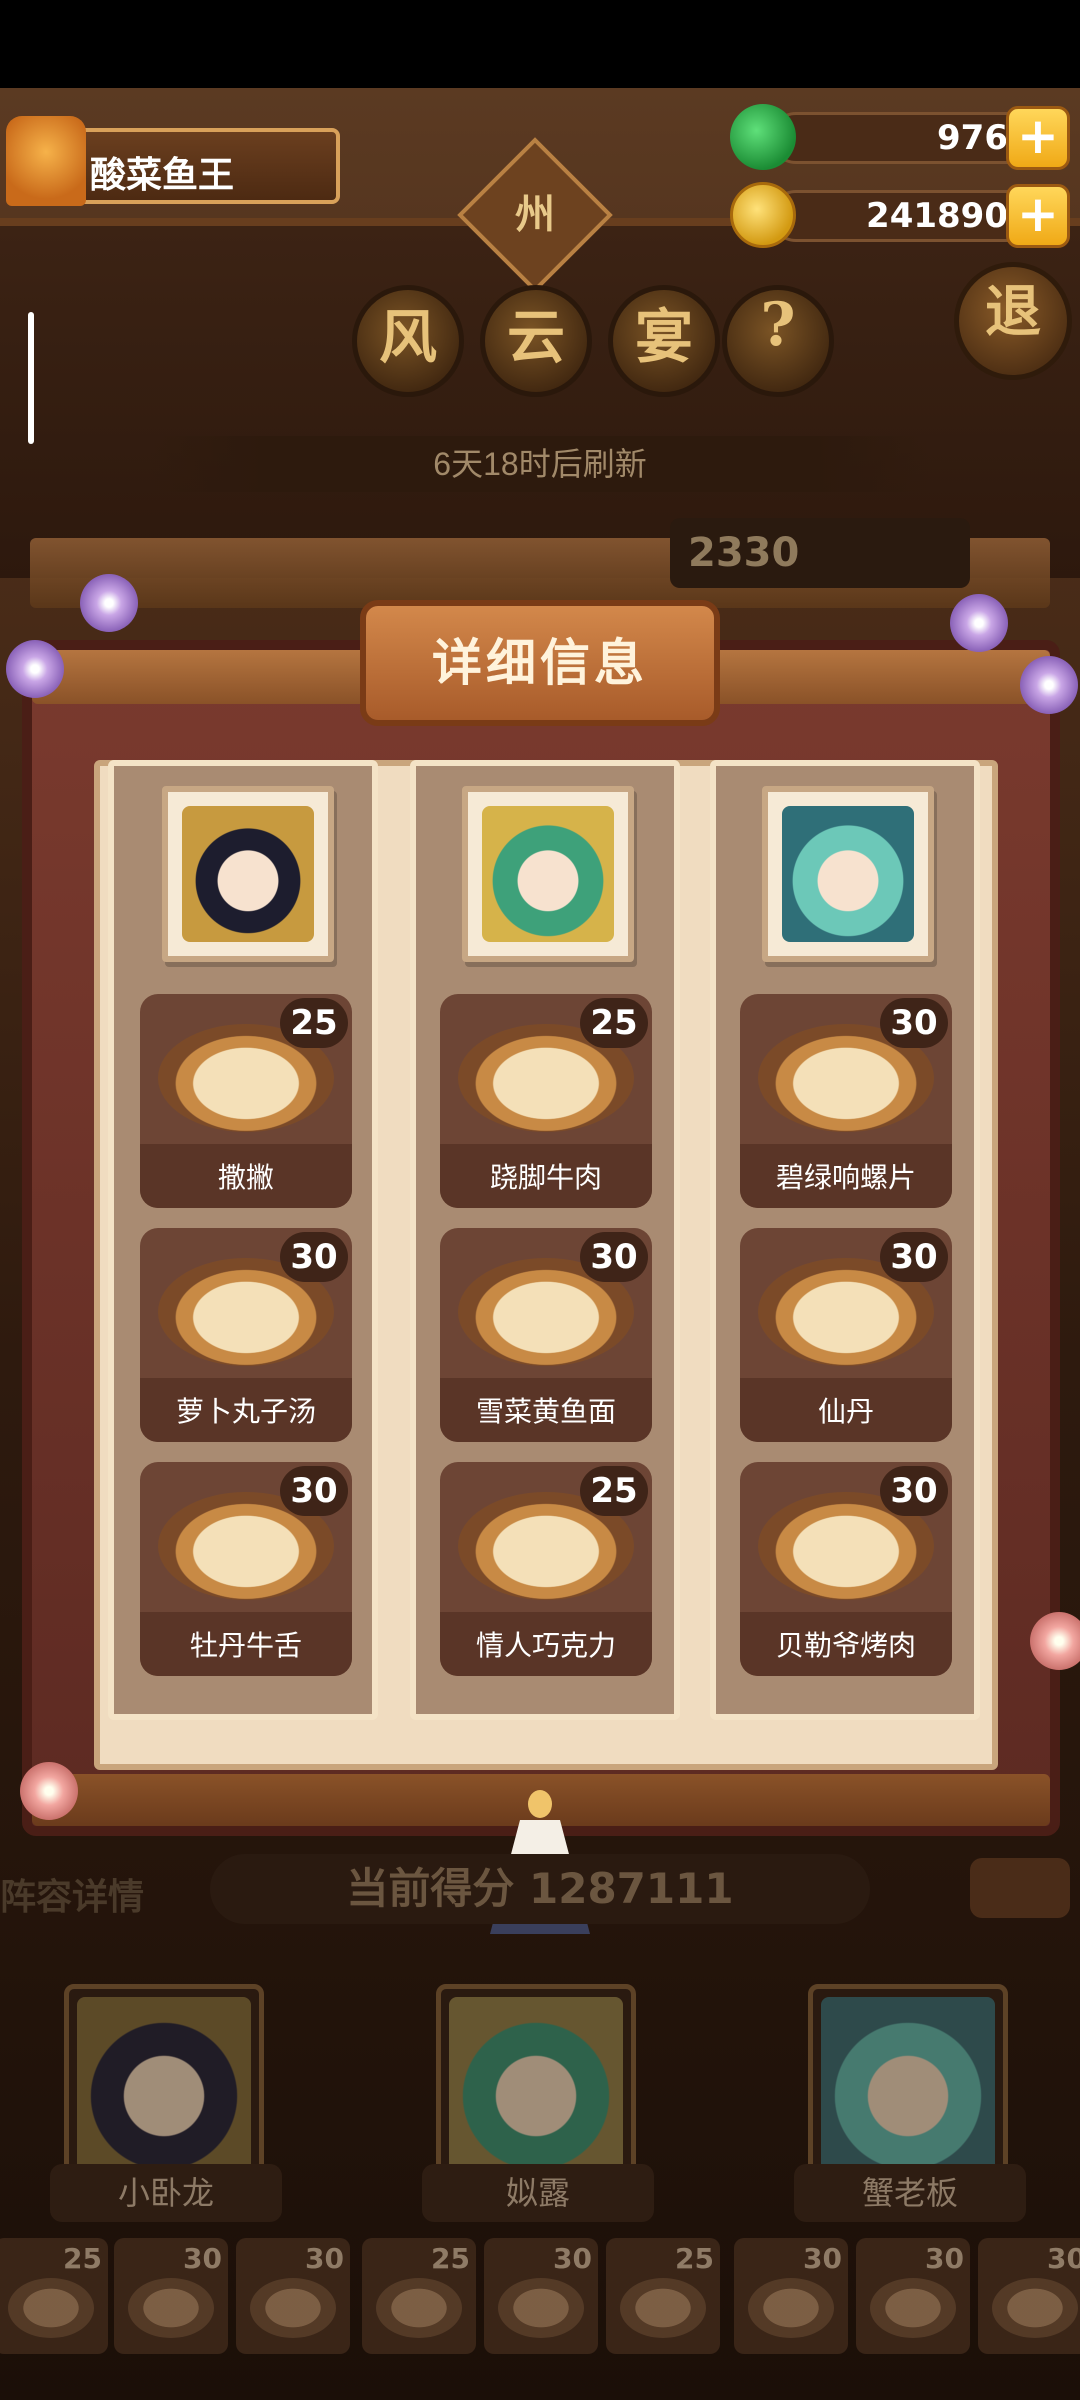 Image resolution: width=1080 pixels, height=2400 pixels. Describe the element at coordinates (540, 1889) in the screenshot. I see `current-score-partial: 当前得分 1287111` at that location.